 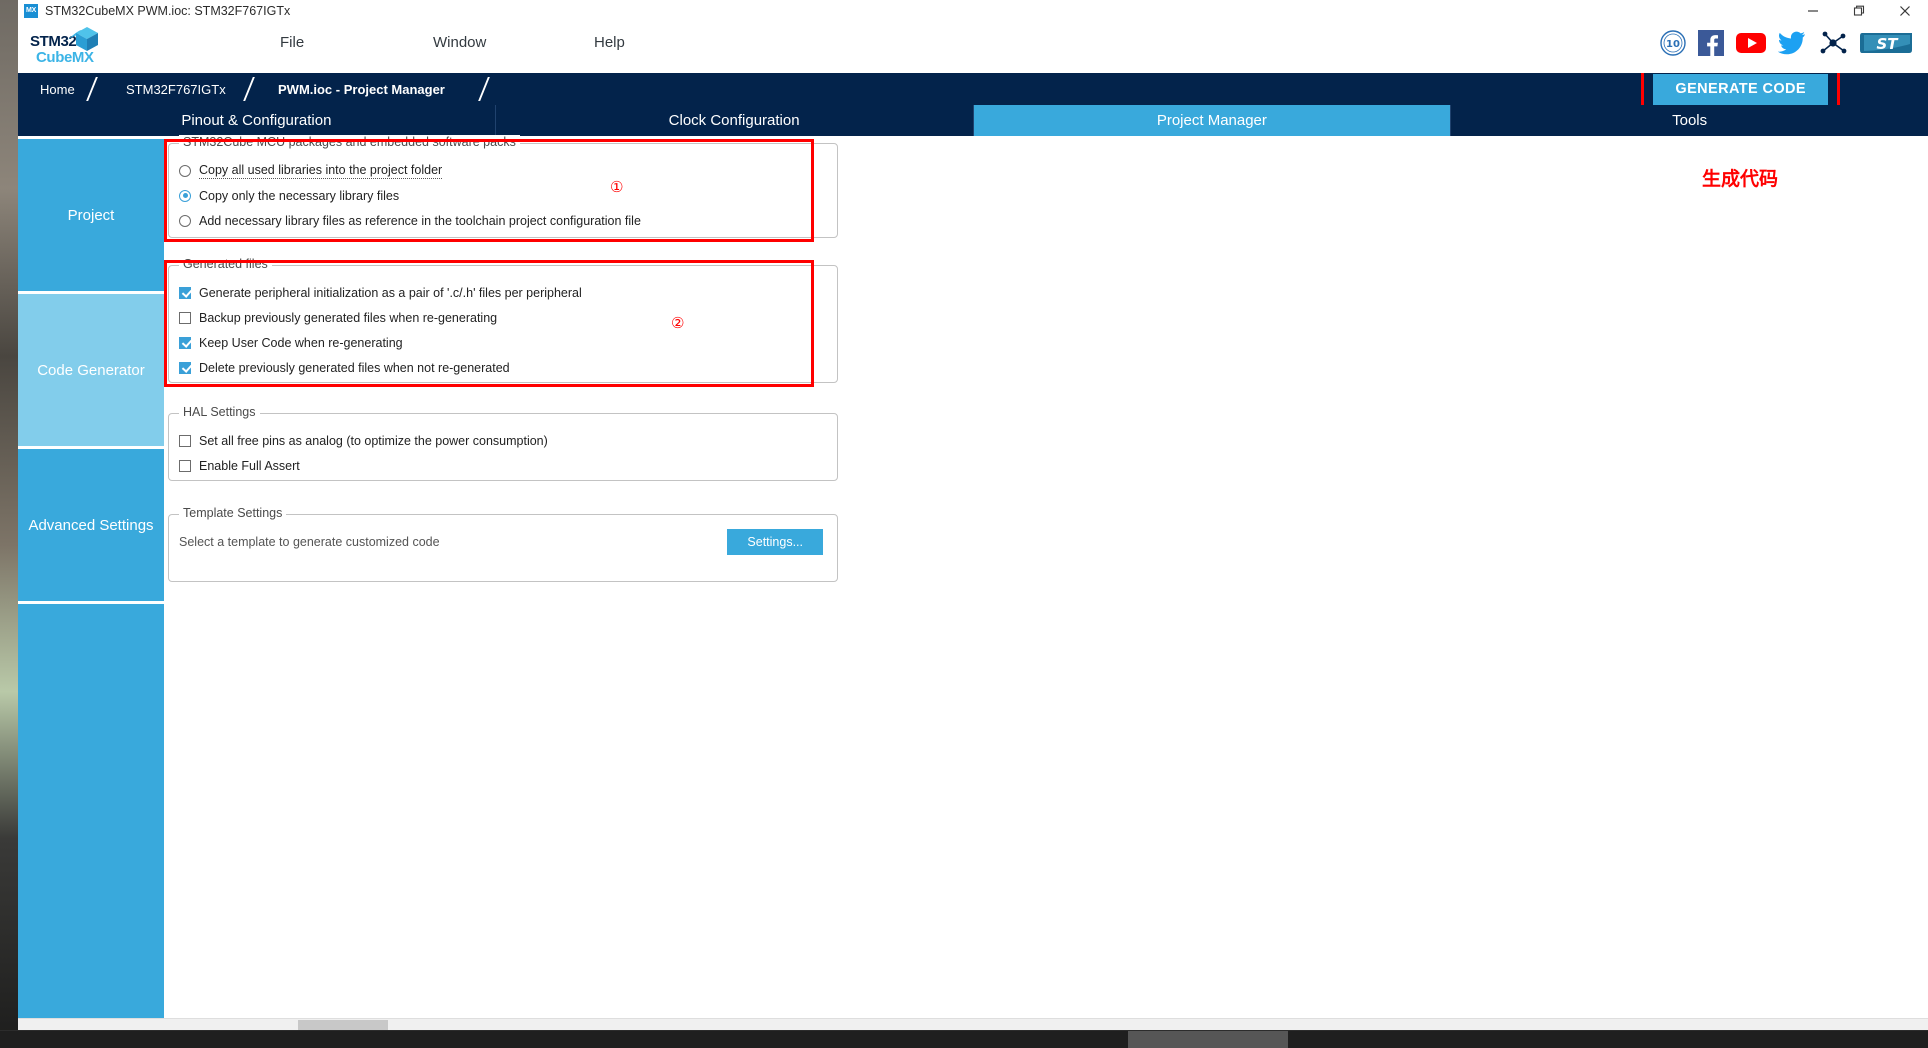 I want to click on generate-code-area: GENERATE CODE, so click(x=1740, y=89).